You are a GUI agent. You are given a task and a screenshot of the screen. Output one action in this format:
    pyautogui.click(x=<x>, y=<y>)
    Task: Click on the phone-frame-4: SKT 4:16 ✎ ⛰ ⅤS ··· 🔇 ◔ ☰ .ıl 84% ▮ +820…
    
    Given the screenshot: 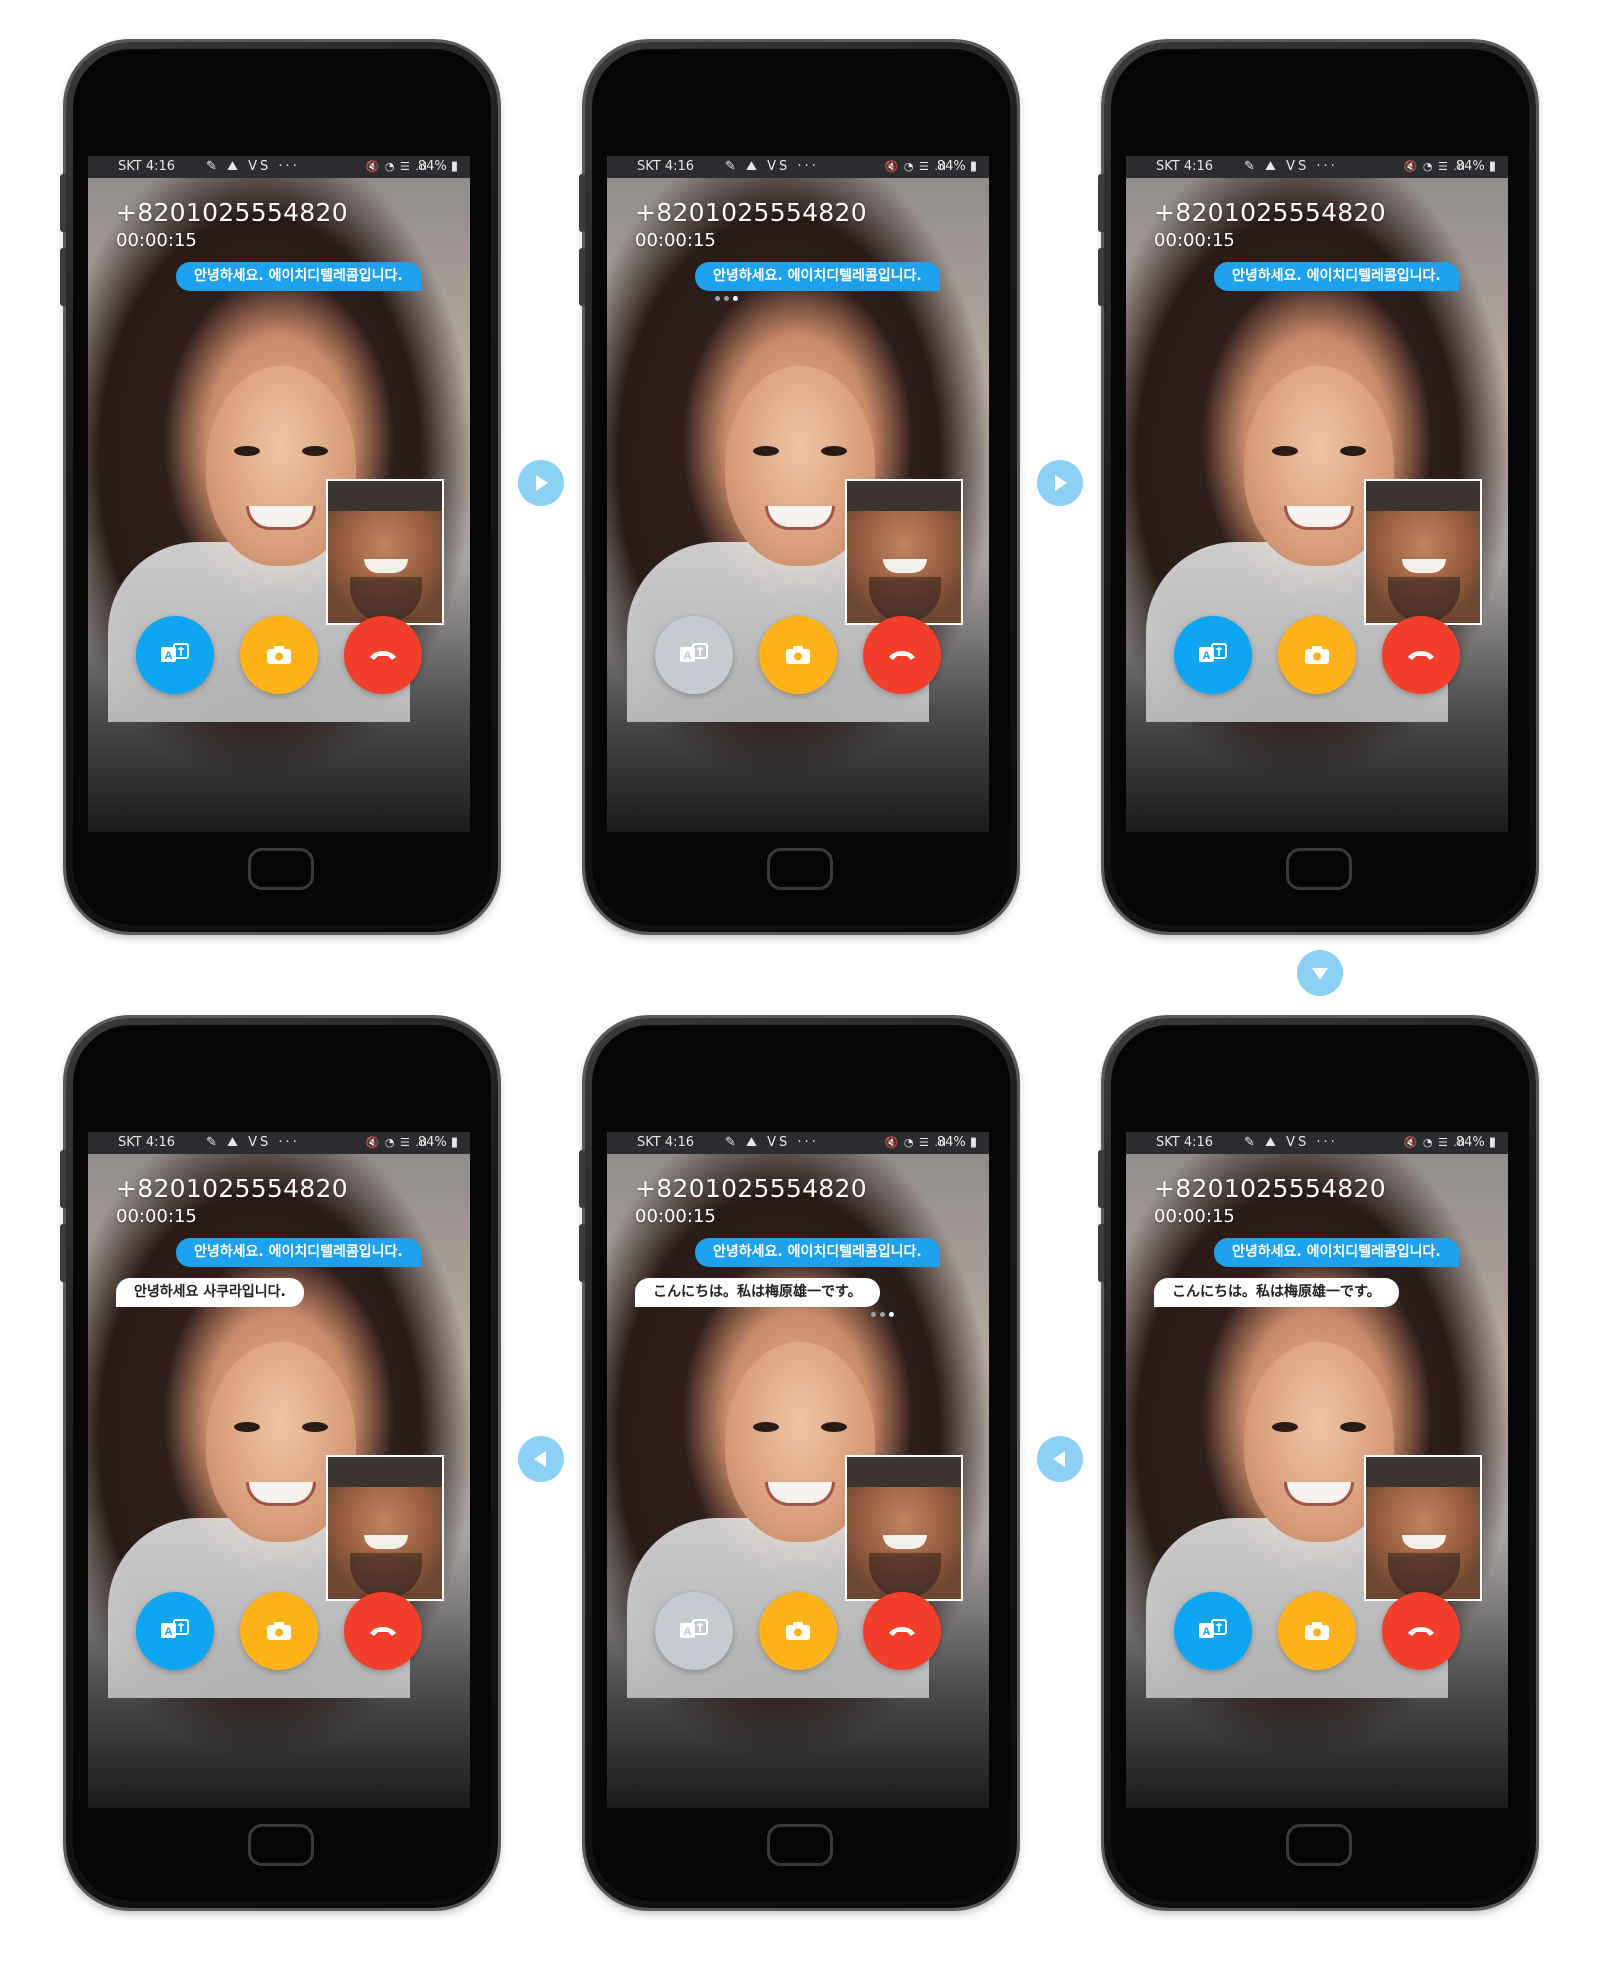 What is the action you would take?
    pyautogui.click(x=279, y=1463)
    